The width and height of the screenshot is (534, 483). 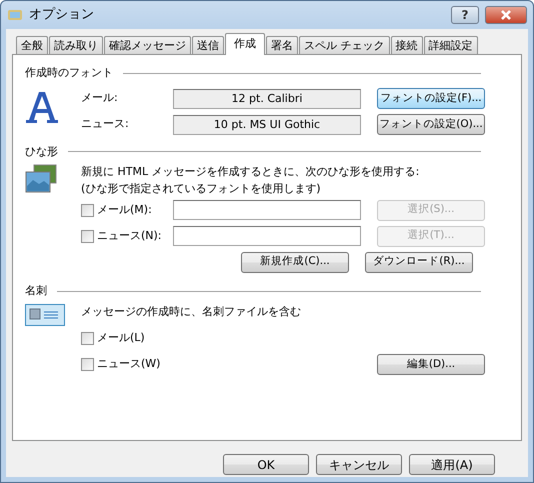 What do you see at coordinates (359, 464) in the screenshot?
I see `dialog-button: キャンセル` at bounding box center [359, 464].